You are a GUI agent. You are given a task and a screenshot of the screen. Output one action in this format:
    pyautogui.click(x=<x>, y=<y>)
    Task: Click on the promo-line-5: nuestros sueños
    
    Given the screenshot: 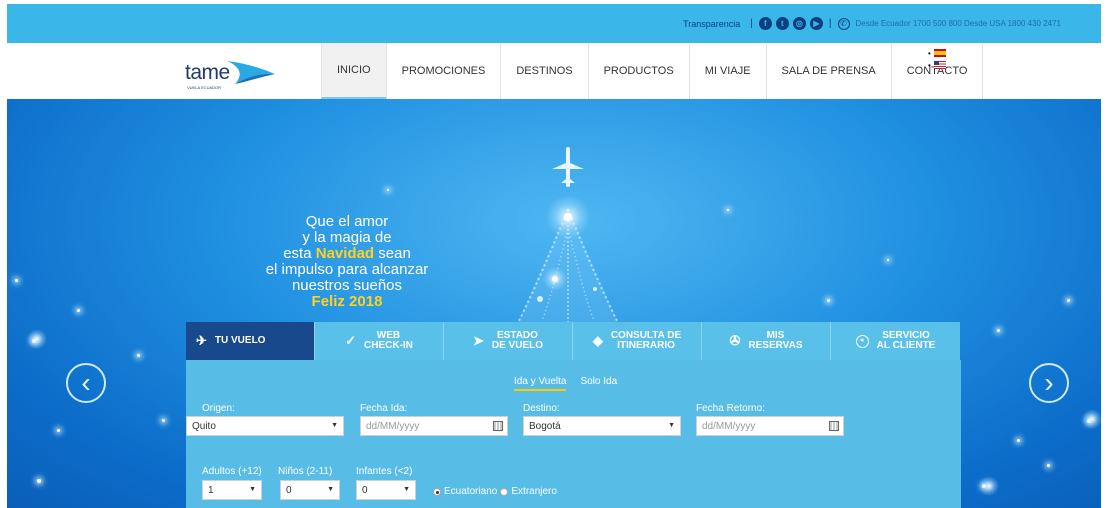 What is the action you would take?
    pyautogui.click(x=347, y=285)
    